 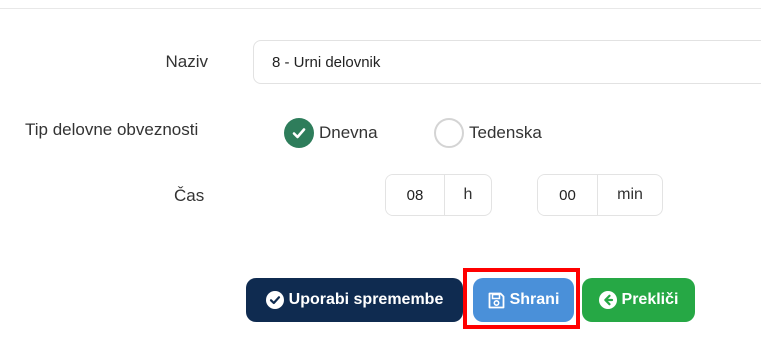 I want to click on check-circle-icon, so click(x=274, y=300).